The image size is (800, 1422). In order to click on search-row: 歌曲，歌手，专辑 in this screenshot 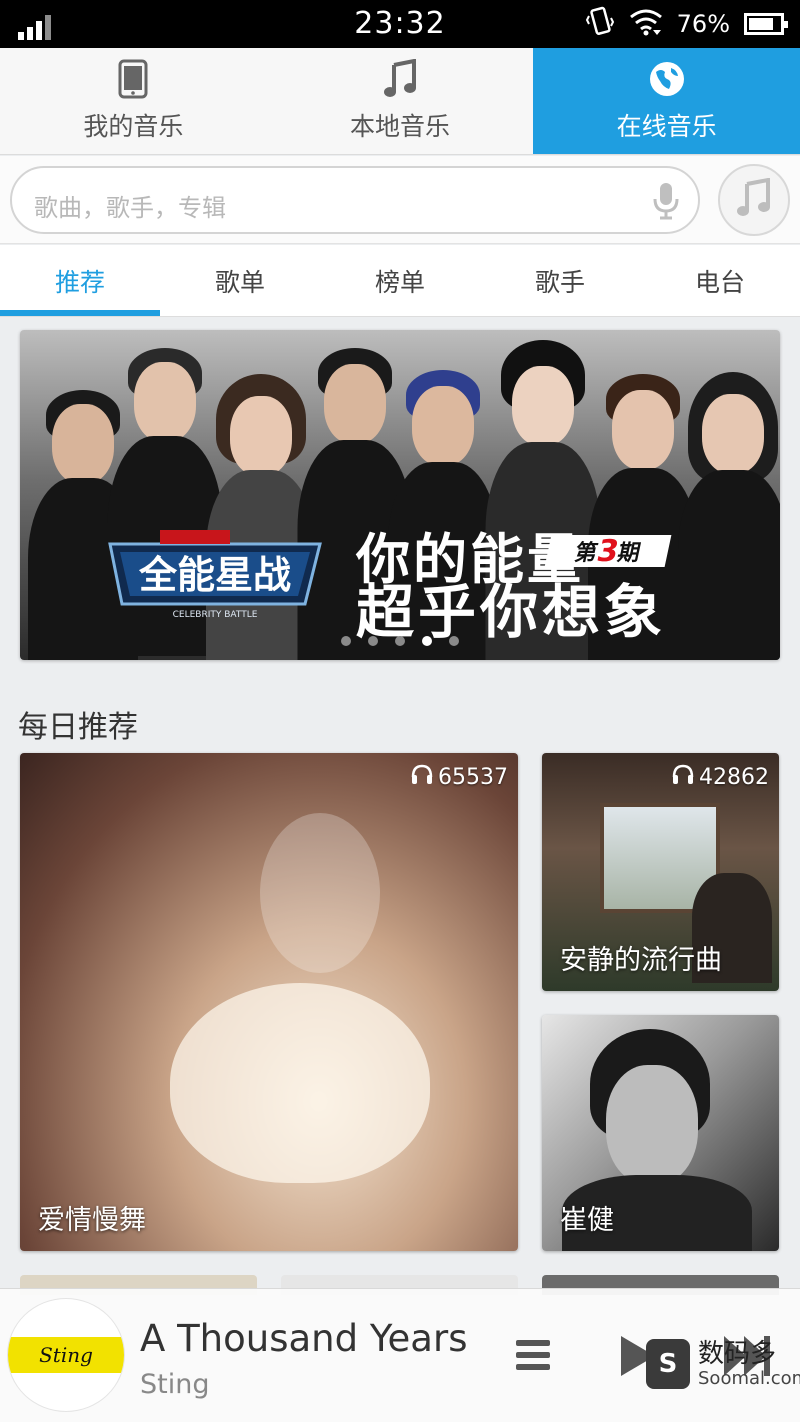, I will do `click(400, 200)`.